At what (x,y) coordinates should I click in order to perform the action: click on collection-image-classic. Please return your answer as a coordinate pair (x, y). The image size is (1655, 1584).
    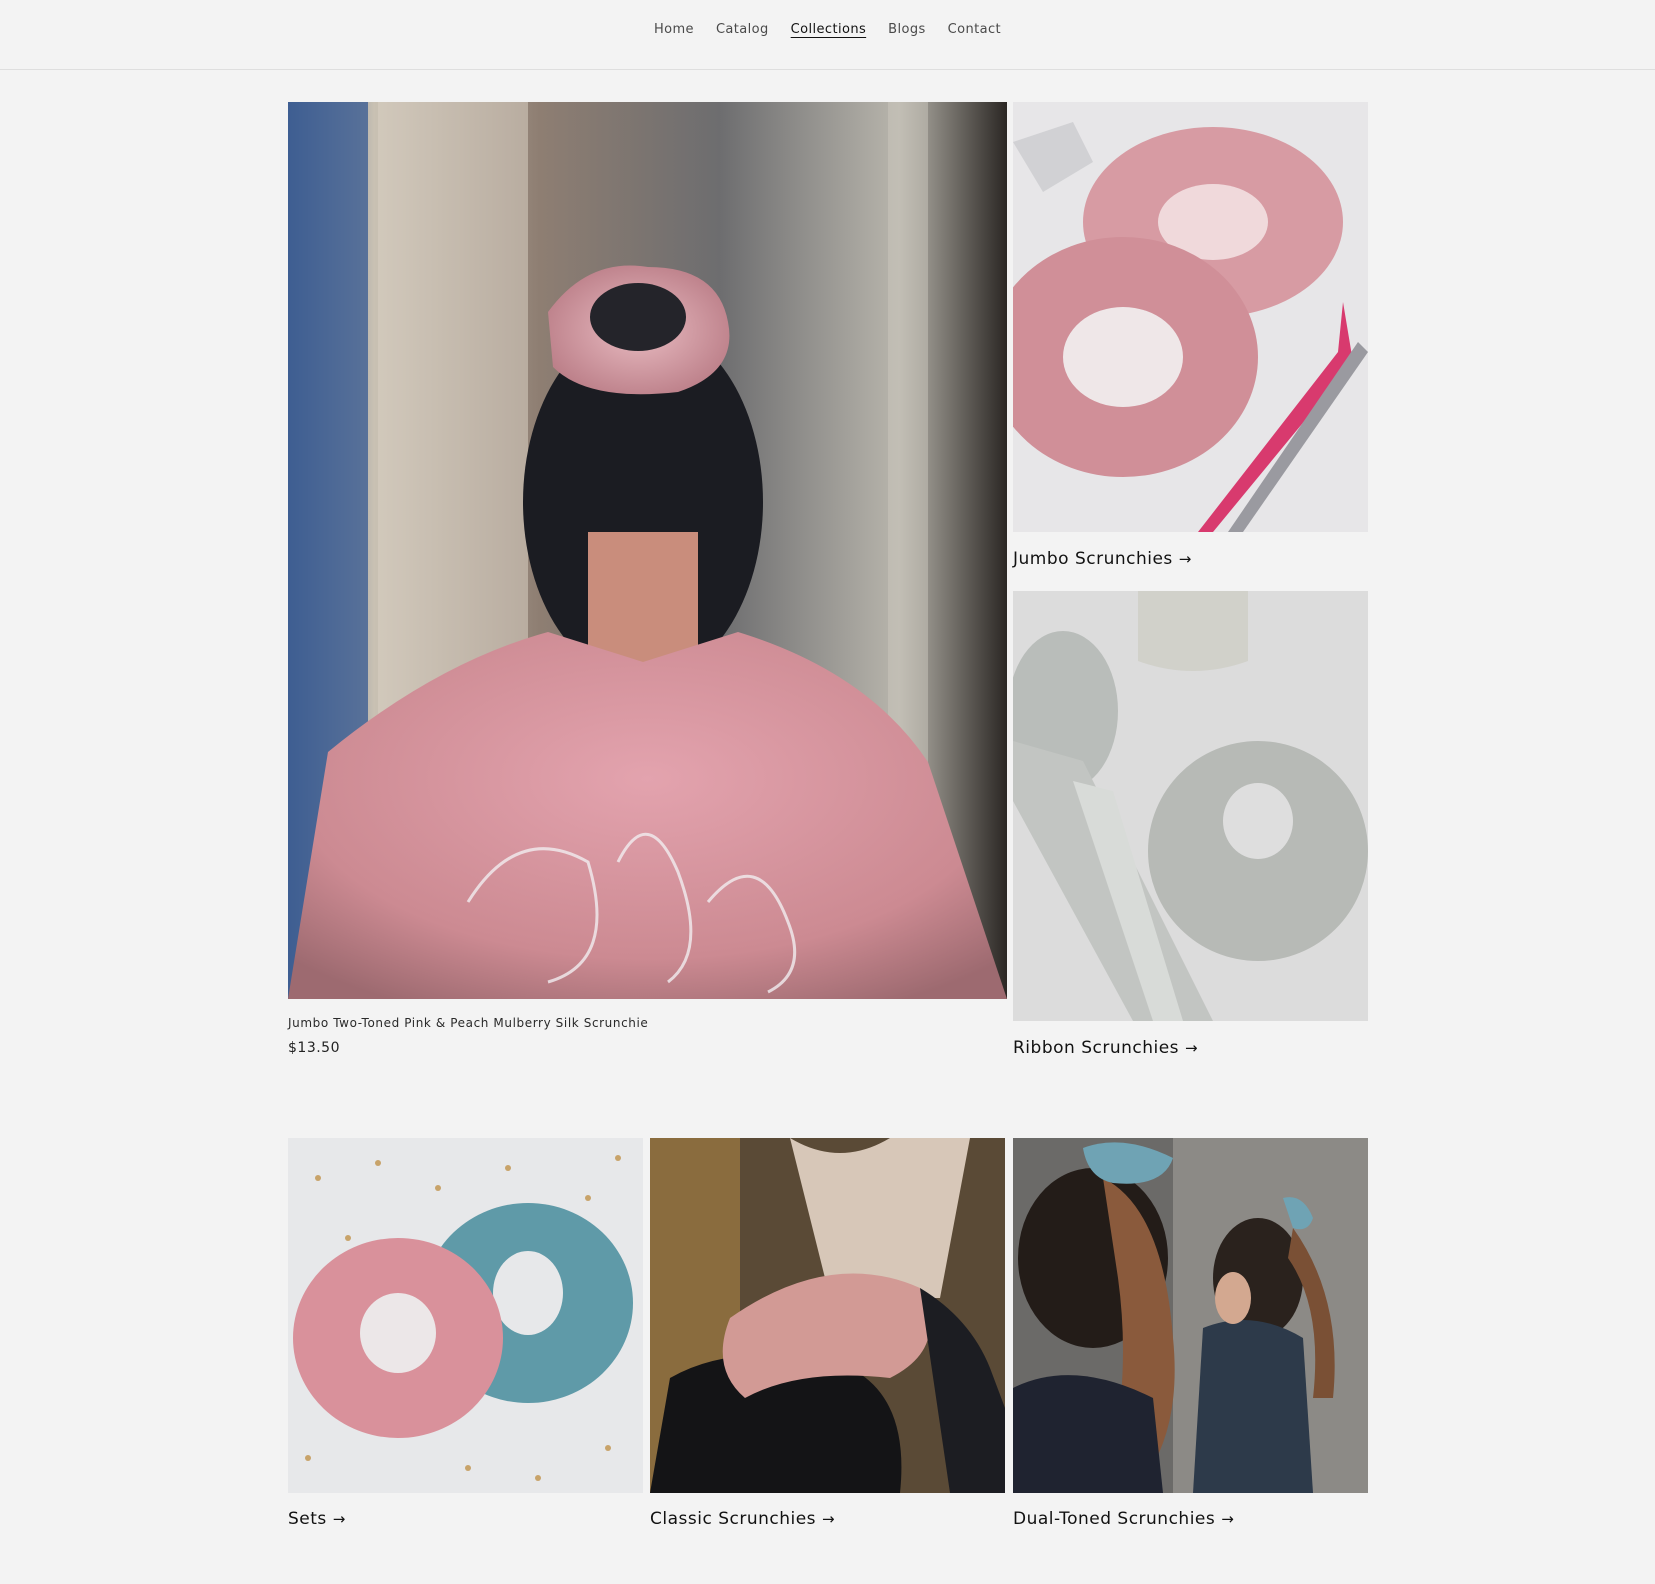
    Looking at the image, I should click on (827, 1315).